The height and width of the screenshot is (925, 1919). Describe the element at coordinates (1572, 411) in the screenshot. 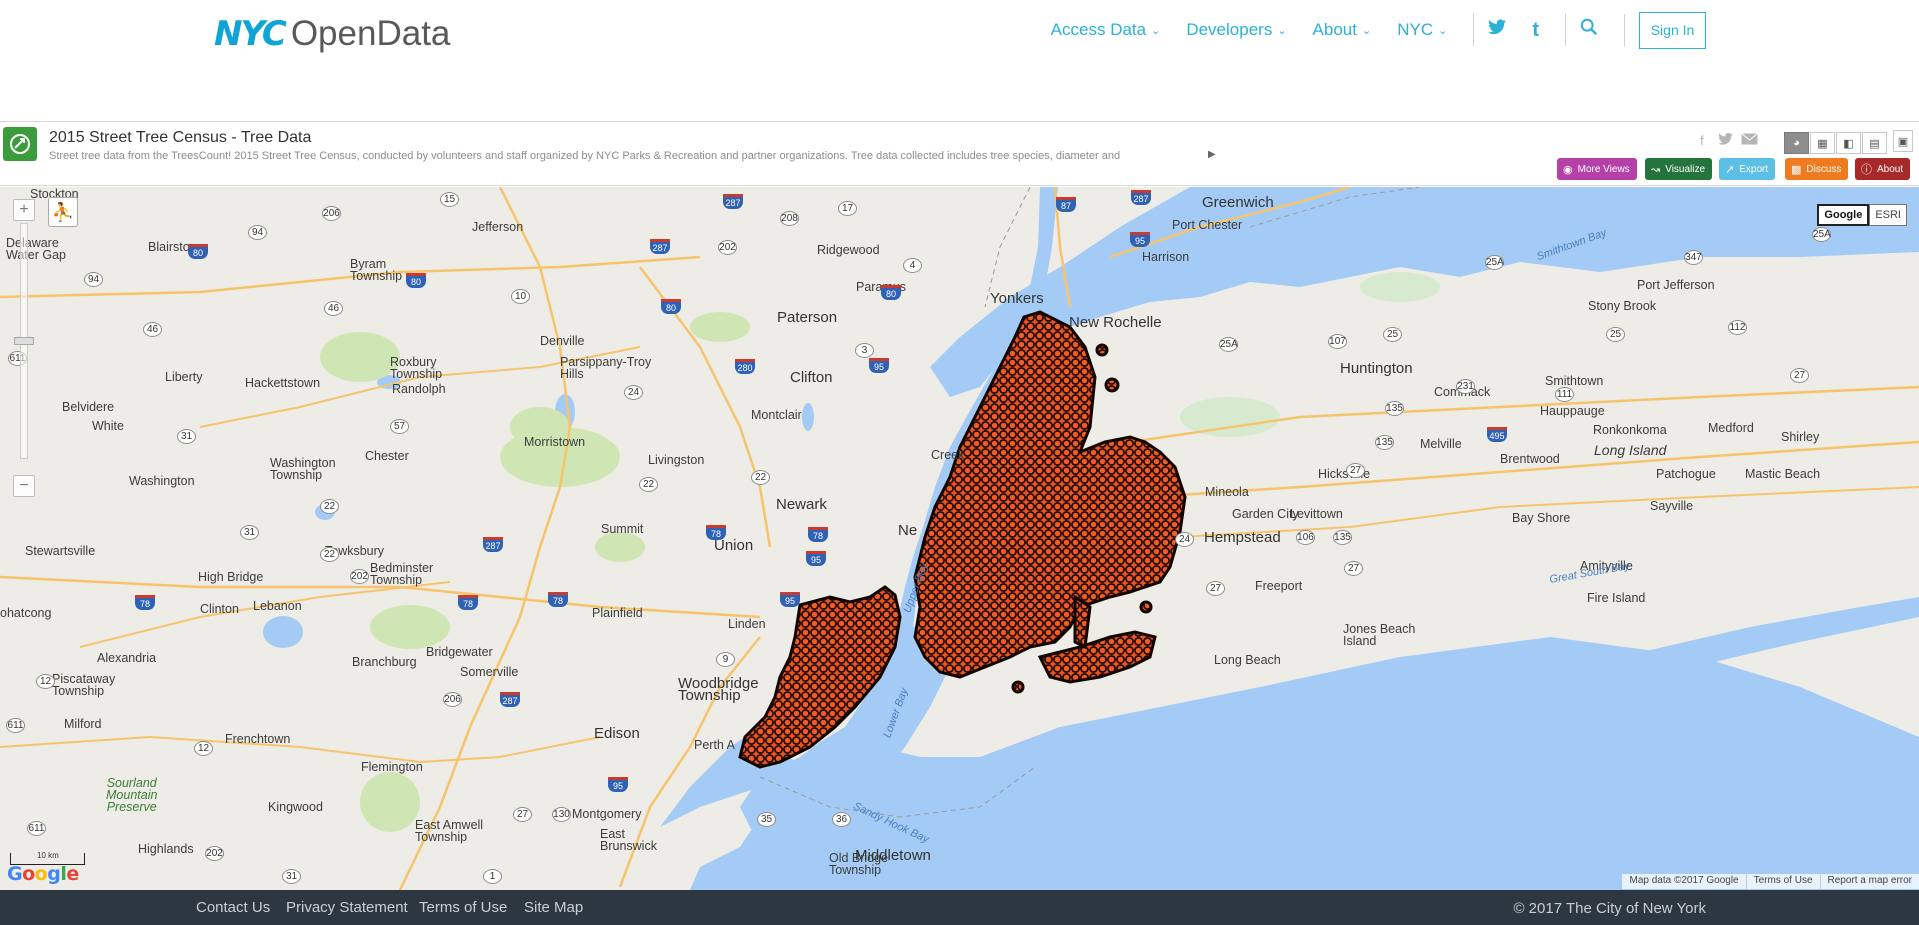

I see `place-label: Hauppauge` at that location.